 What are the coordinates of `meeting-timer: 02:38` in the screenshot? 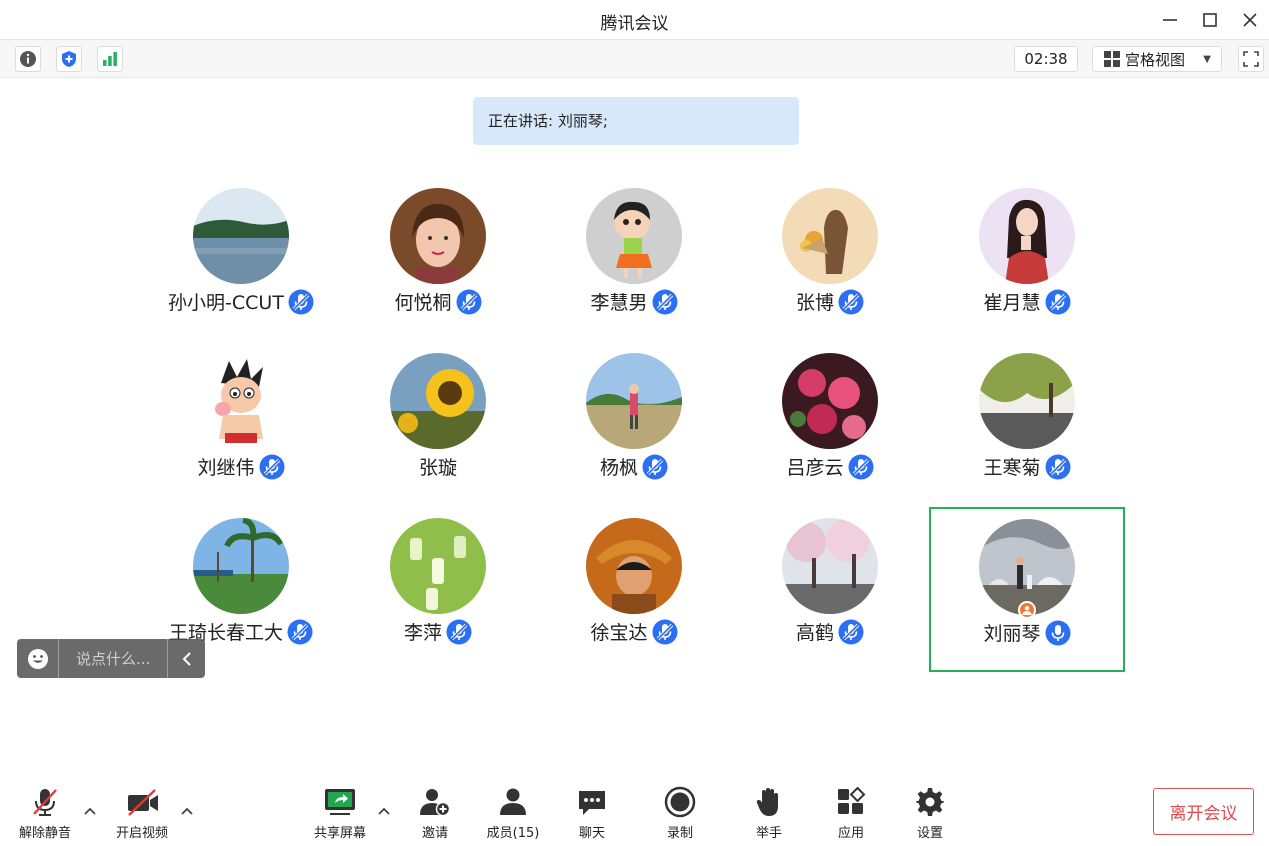 It's located at (1046, 59).